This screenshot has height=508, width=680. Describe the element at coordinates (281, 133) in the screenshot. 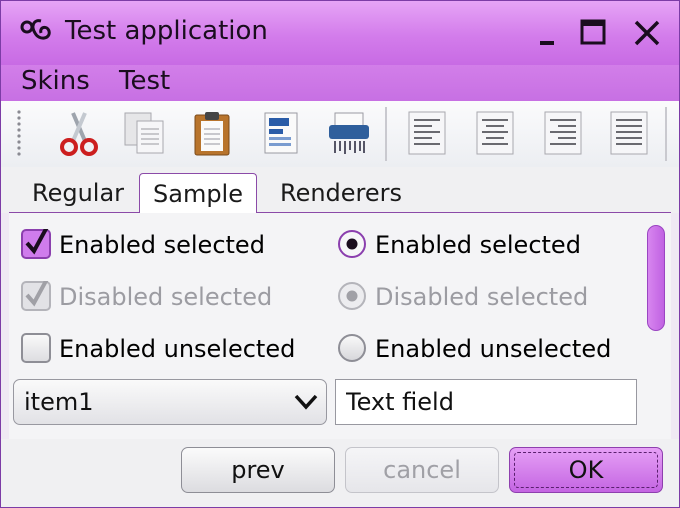

I see `properties-icon` at that location.